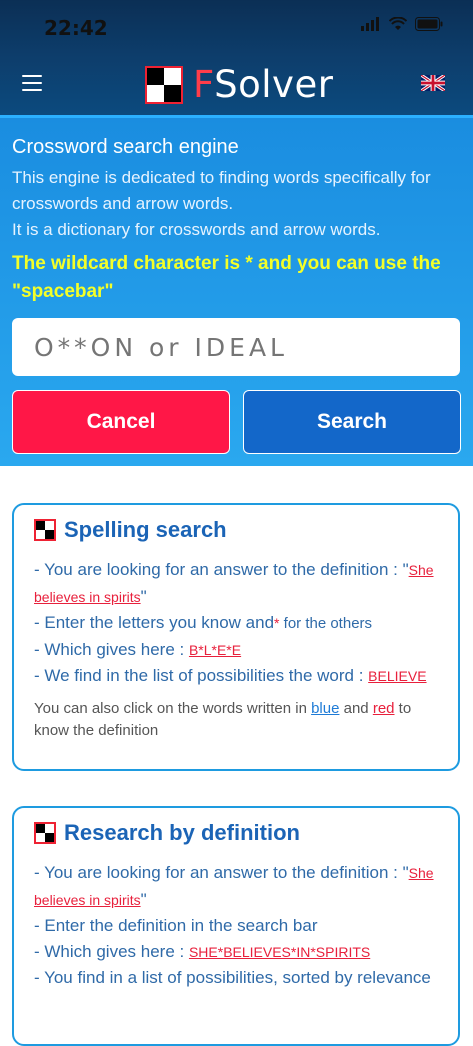 Image resolution: width=473 pixels, height=1046 pixels. Describe the element at coordinates (398, 23) in the screenshot. I see `wifi-icon` at that location.